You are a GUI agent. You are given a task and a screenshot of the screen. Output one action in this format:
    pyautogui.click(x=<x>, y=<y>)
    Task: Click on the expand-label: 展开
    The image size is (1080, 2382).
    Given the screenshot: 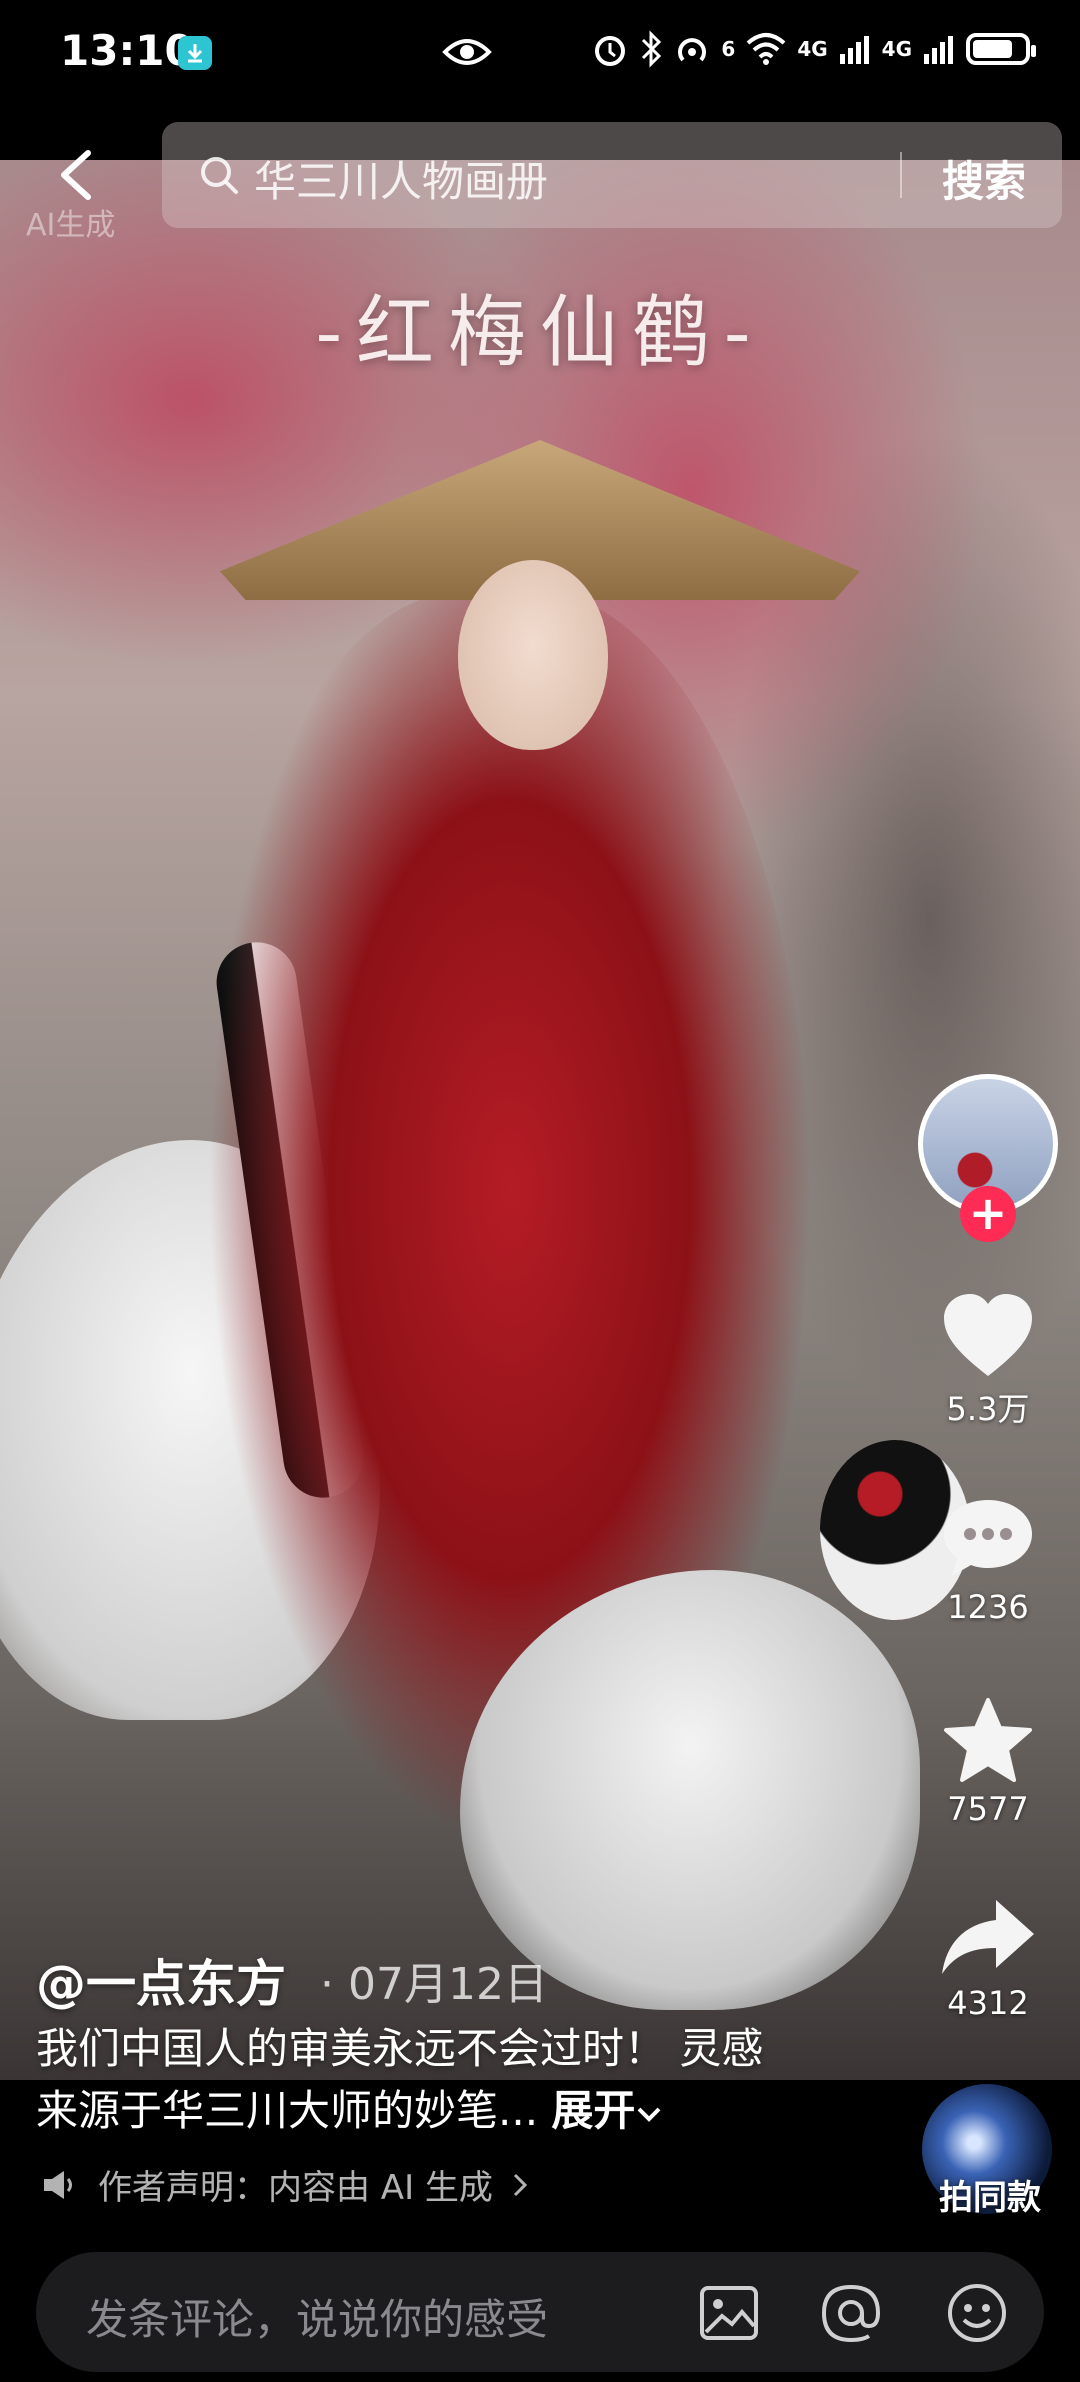 What is the action you would take?
    pyautogui.click(x=593, y=2110)
    